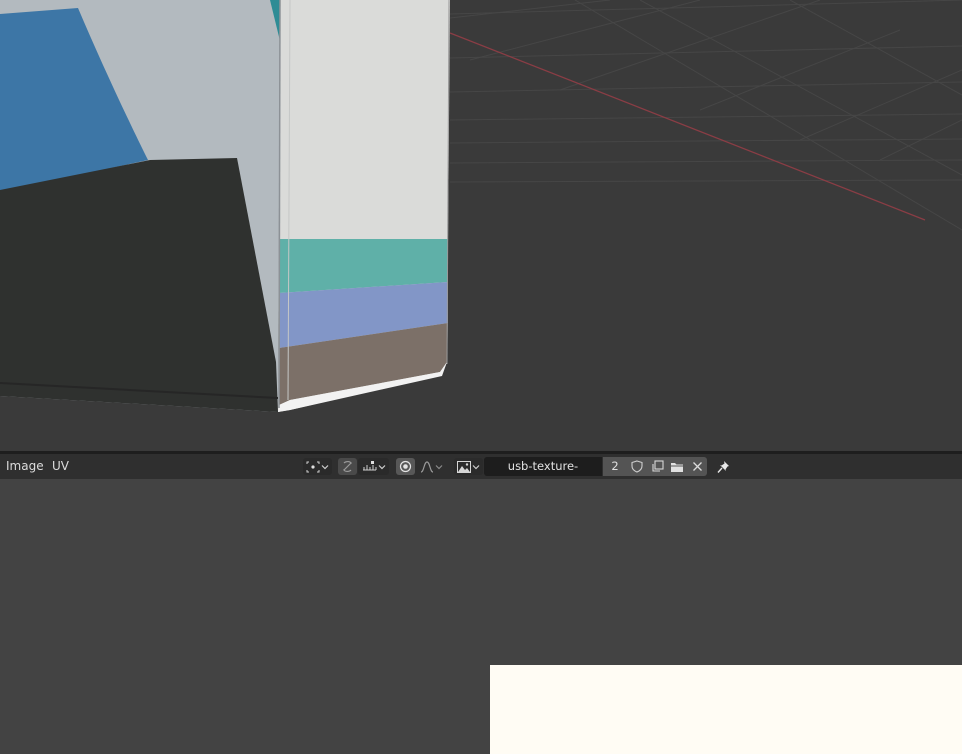 This screenshot has height=754, width=962. Describe the element at coordinates (139, 285) in the screenshot. I see `dark-base` at that location.